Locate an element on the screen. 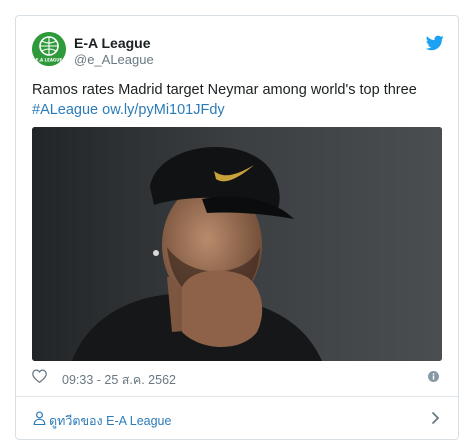 The image size is (469, 445). avatar-text: E.A LEAGUE is located at coordinates (49, 60).